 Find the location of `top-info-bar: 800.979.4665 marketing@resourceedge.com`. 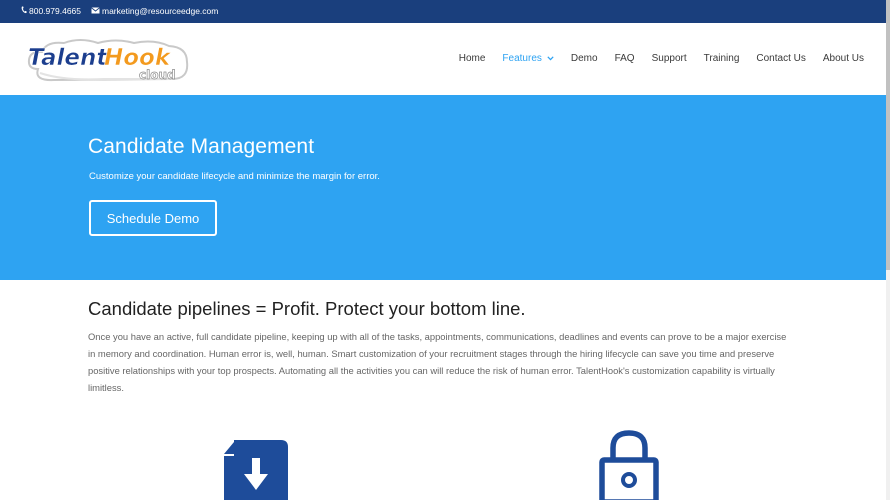

top-info-bar: 800.979.4665 marketing@resourceedge.com is located at coordinates (443, 11).